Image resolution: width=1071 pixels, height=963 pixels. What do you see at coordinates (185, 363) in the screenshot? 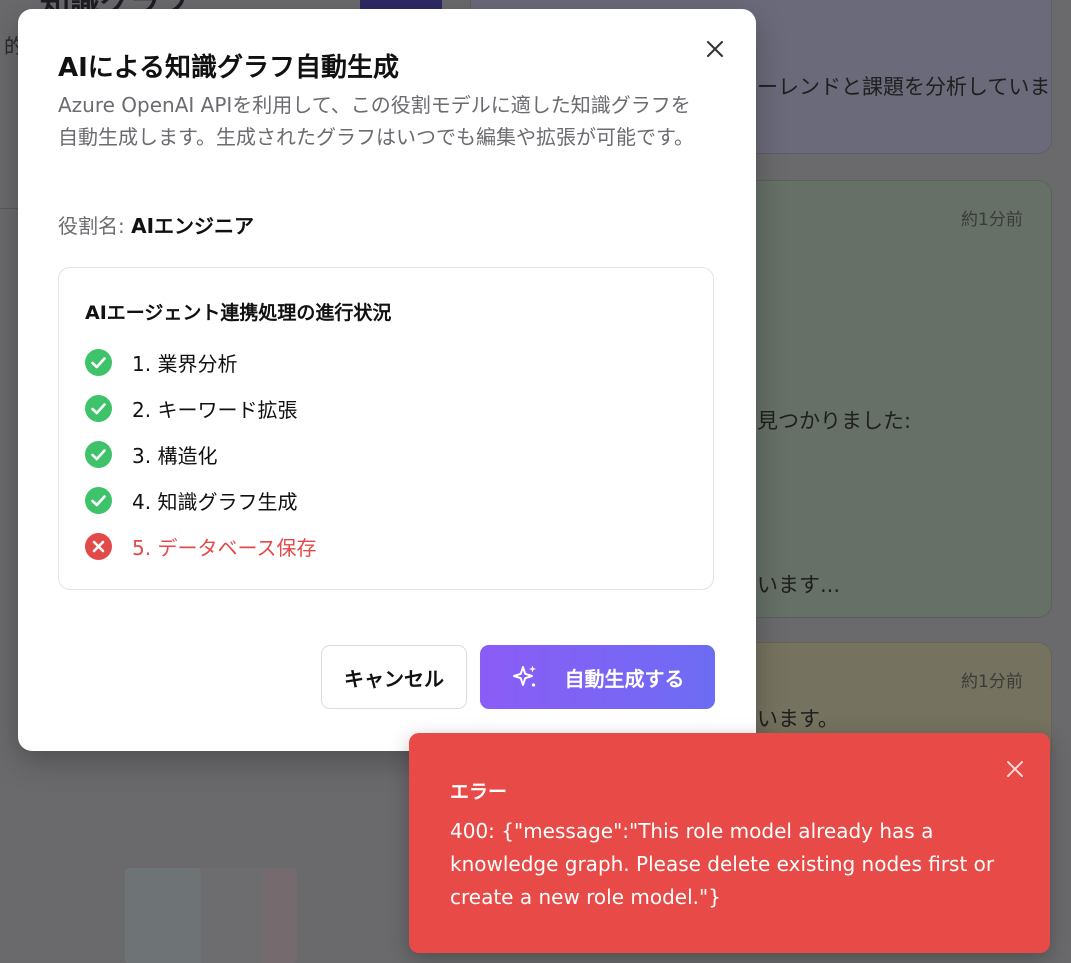
I see `progress-step-label: 1. 業界分析` at bounding box center [185, 363].